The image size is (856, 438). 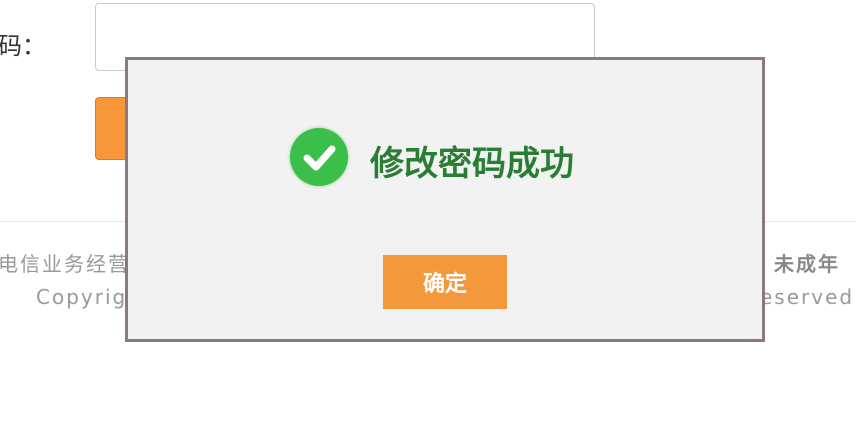 What do you see at coordinates (23, 46) in the screenshot?
I see `password-label: 码：` at bounding box center [23, 46].